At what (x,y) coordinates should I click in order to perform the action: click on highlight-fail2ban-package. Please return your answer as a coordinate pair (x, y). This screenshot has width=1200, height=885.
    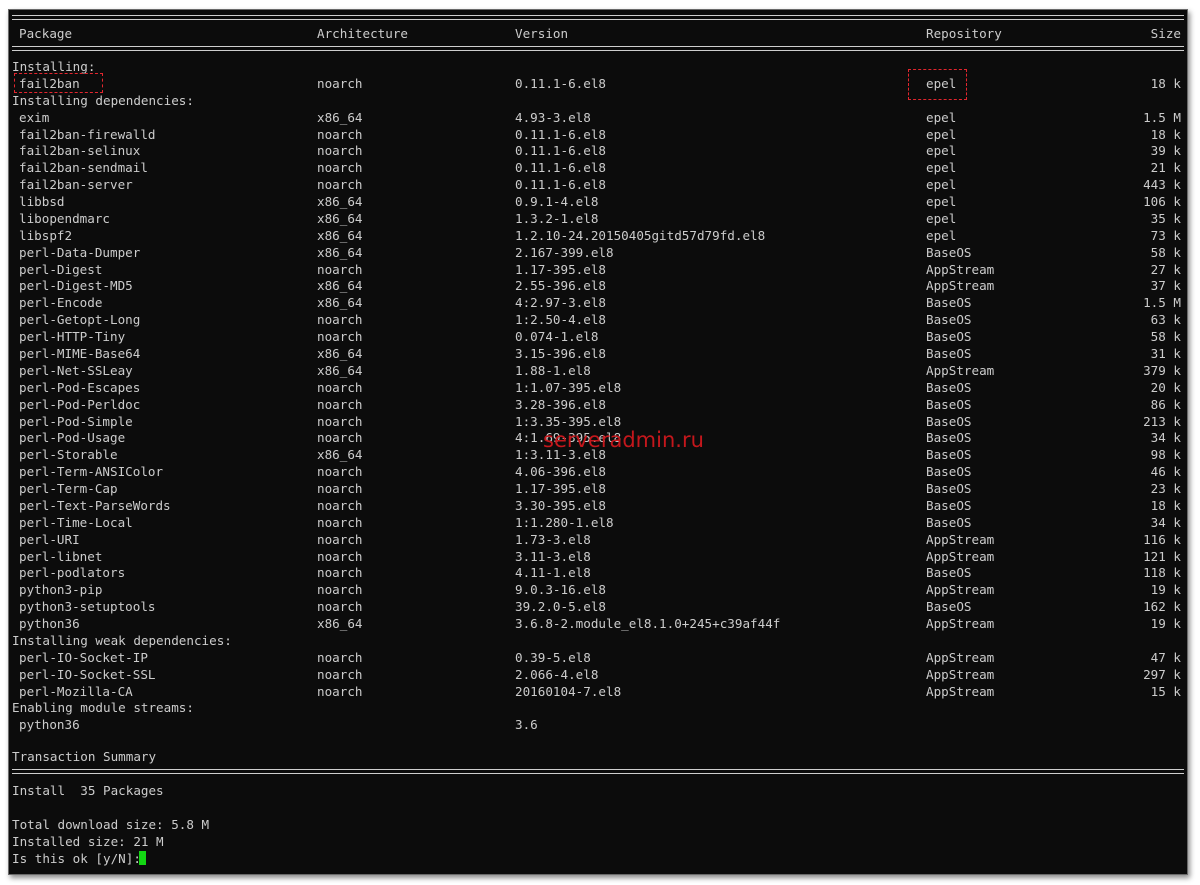
    Looking at the image, I should click on (58, 83).